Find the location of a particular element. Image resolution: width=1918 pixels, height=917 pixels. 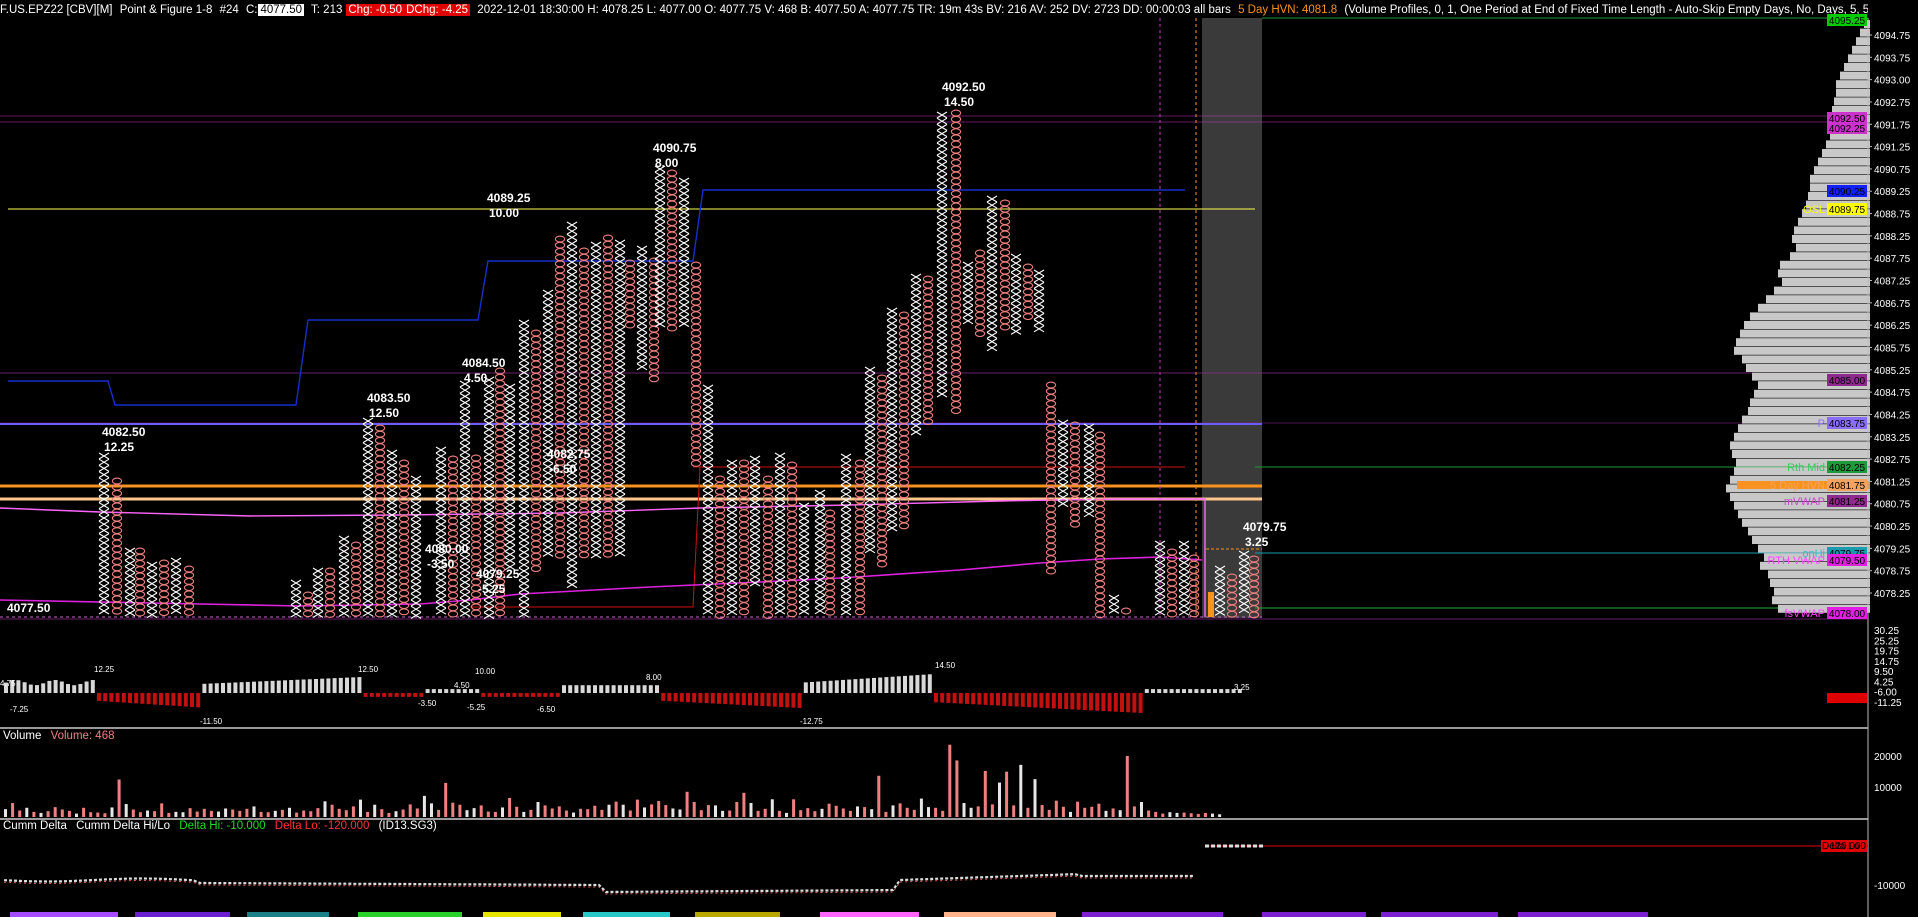

price-tick-label: 4080.75 is located at coordinates (1892, 505).